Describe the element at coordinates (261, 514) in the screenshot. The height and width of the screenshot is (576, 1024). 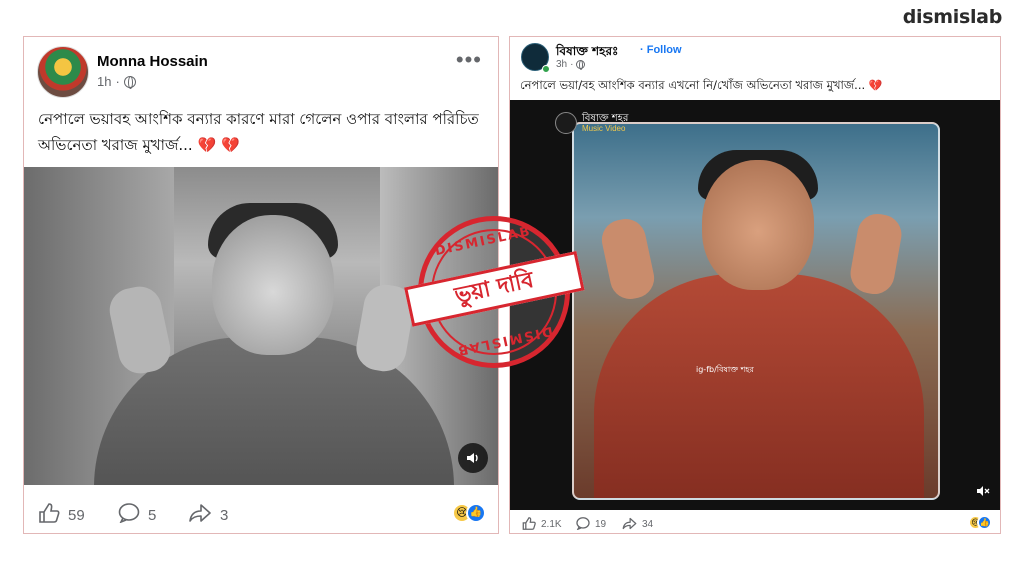
I see `post-actions: 59 5 3 😢 👍` at that location.